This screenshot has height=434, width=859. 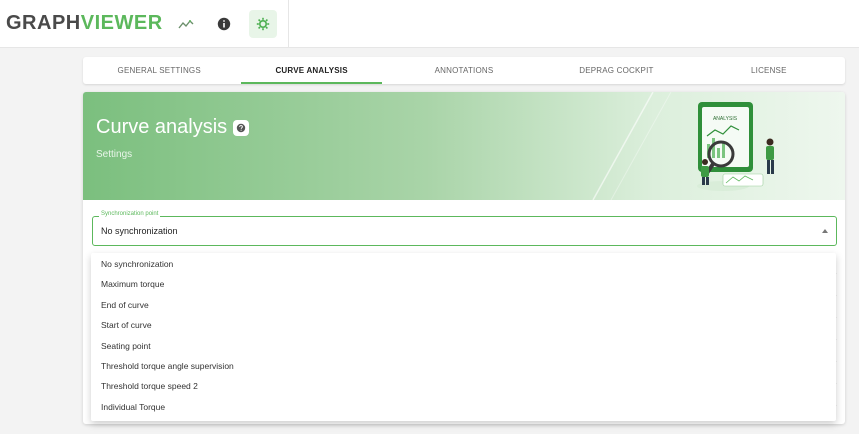 I want to click on logo-part-graph: GRAPH, so click(x=43, y=23).